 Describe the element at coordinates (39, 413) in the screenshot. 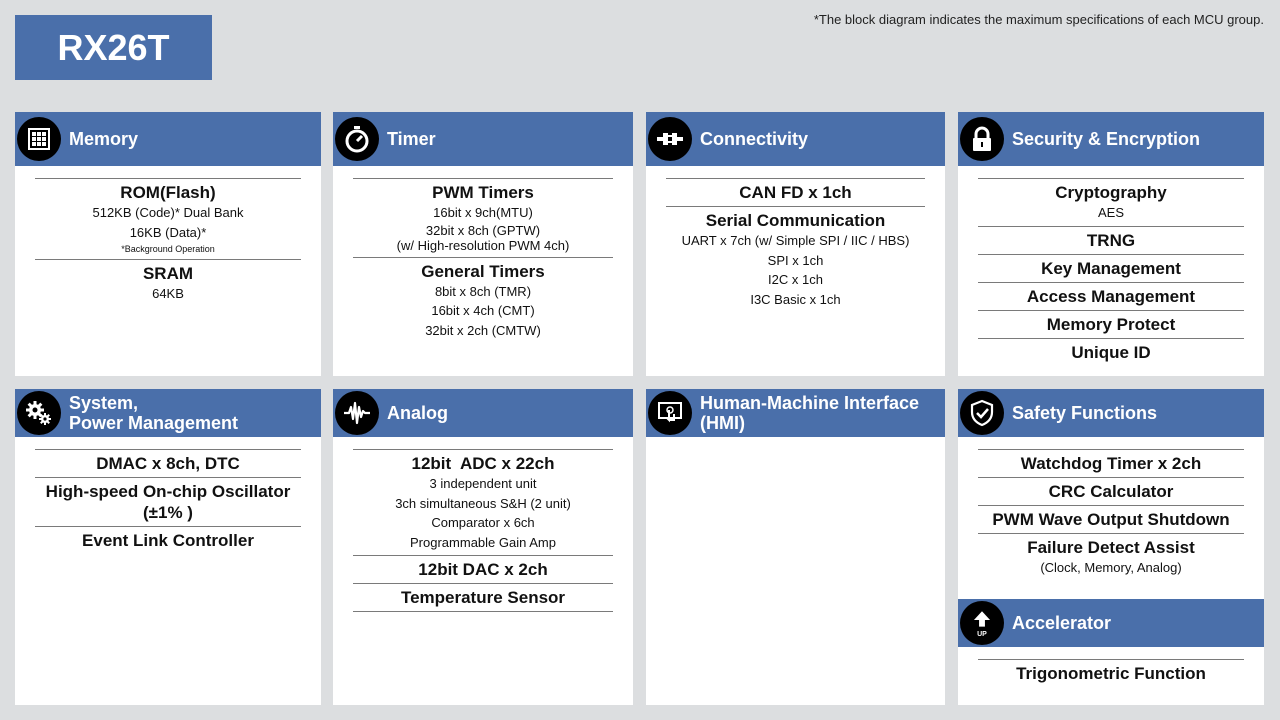

I see `gears-icon` at that location.